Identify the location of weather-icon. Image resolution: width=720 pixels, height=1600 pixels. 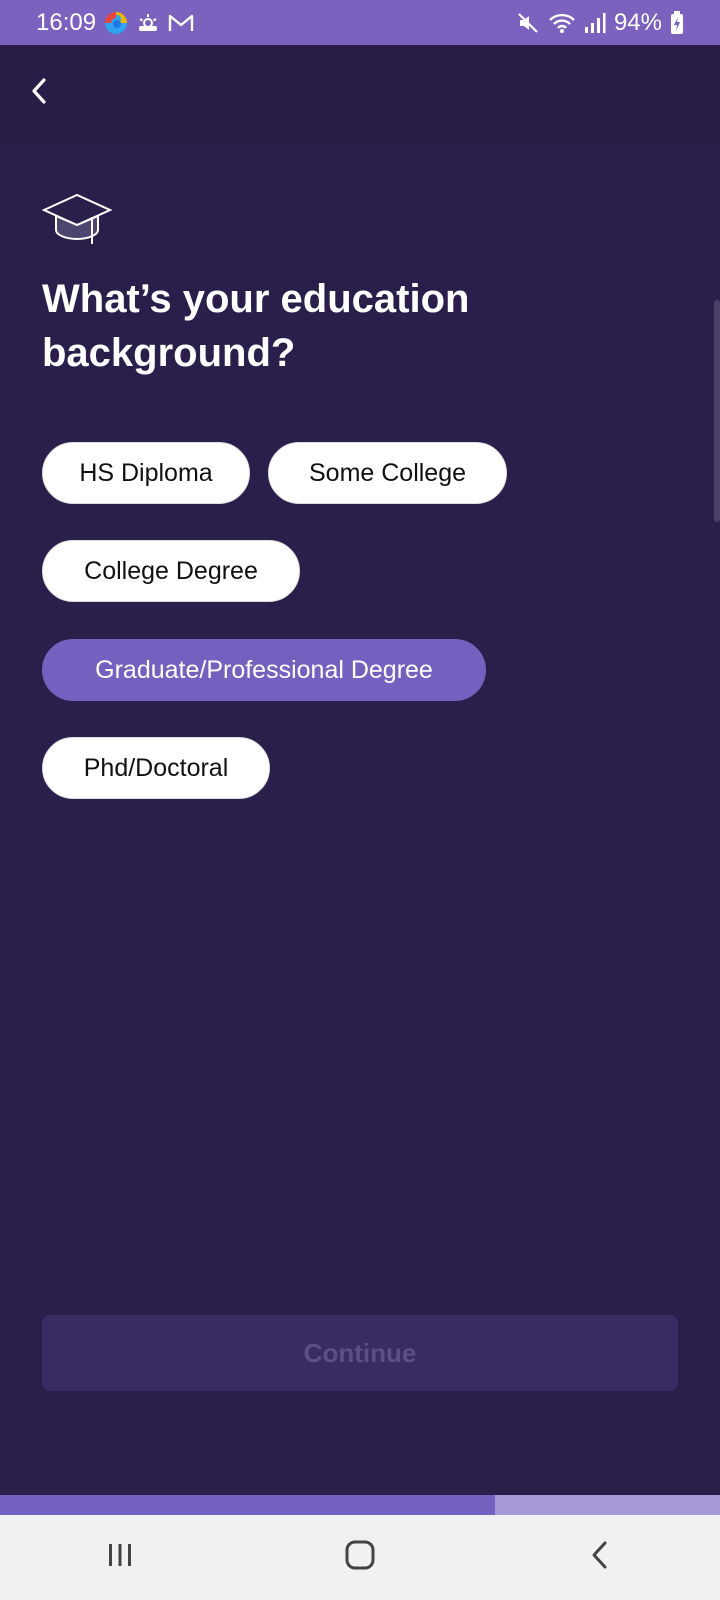
(148, 23).